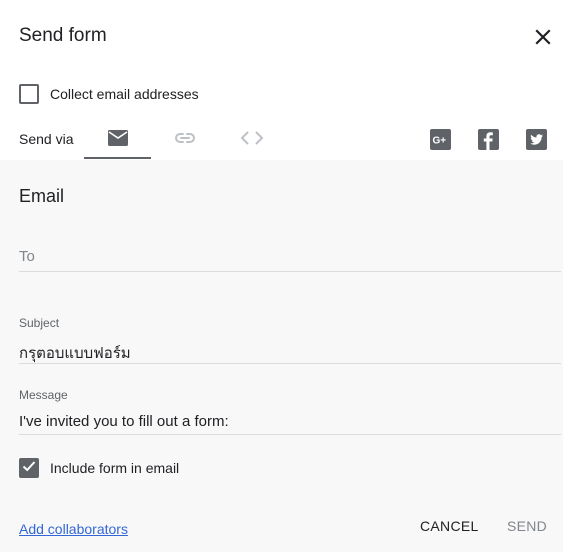 The height and width of the screenshot is (552, 563). I want to click on message-value: I've invited you to fill out a form:, so click(124, 421).